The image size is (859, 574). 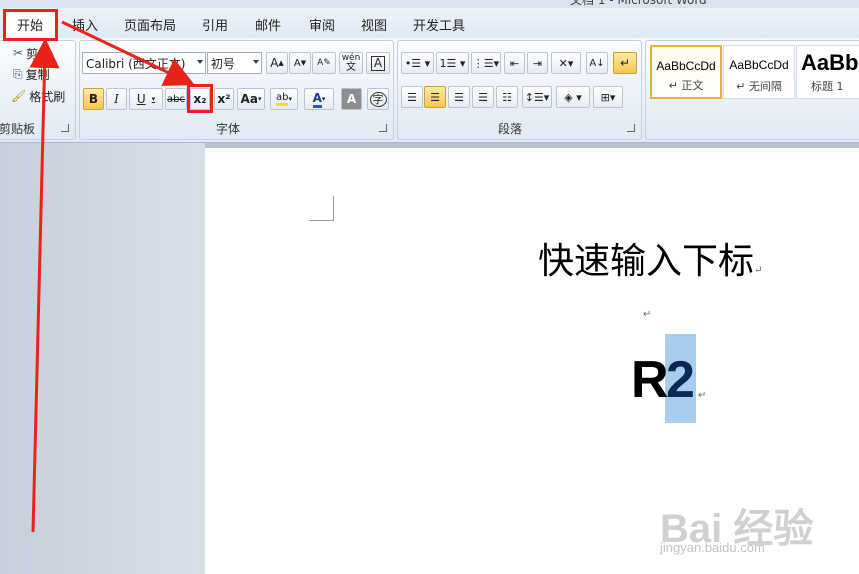 I want to click on arrow-to-home-tab, so click(x=44, y=285).